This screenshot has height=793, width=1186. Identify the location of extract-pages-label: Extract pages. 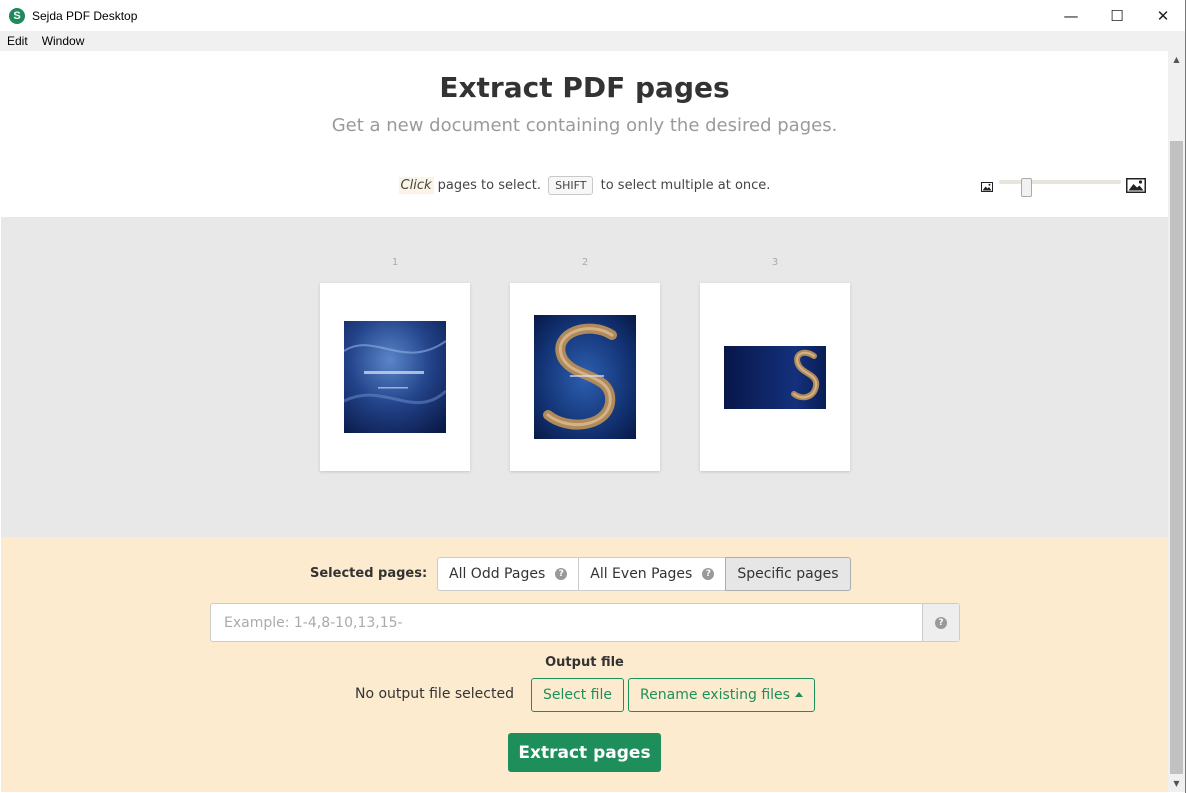
(584, 752).